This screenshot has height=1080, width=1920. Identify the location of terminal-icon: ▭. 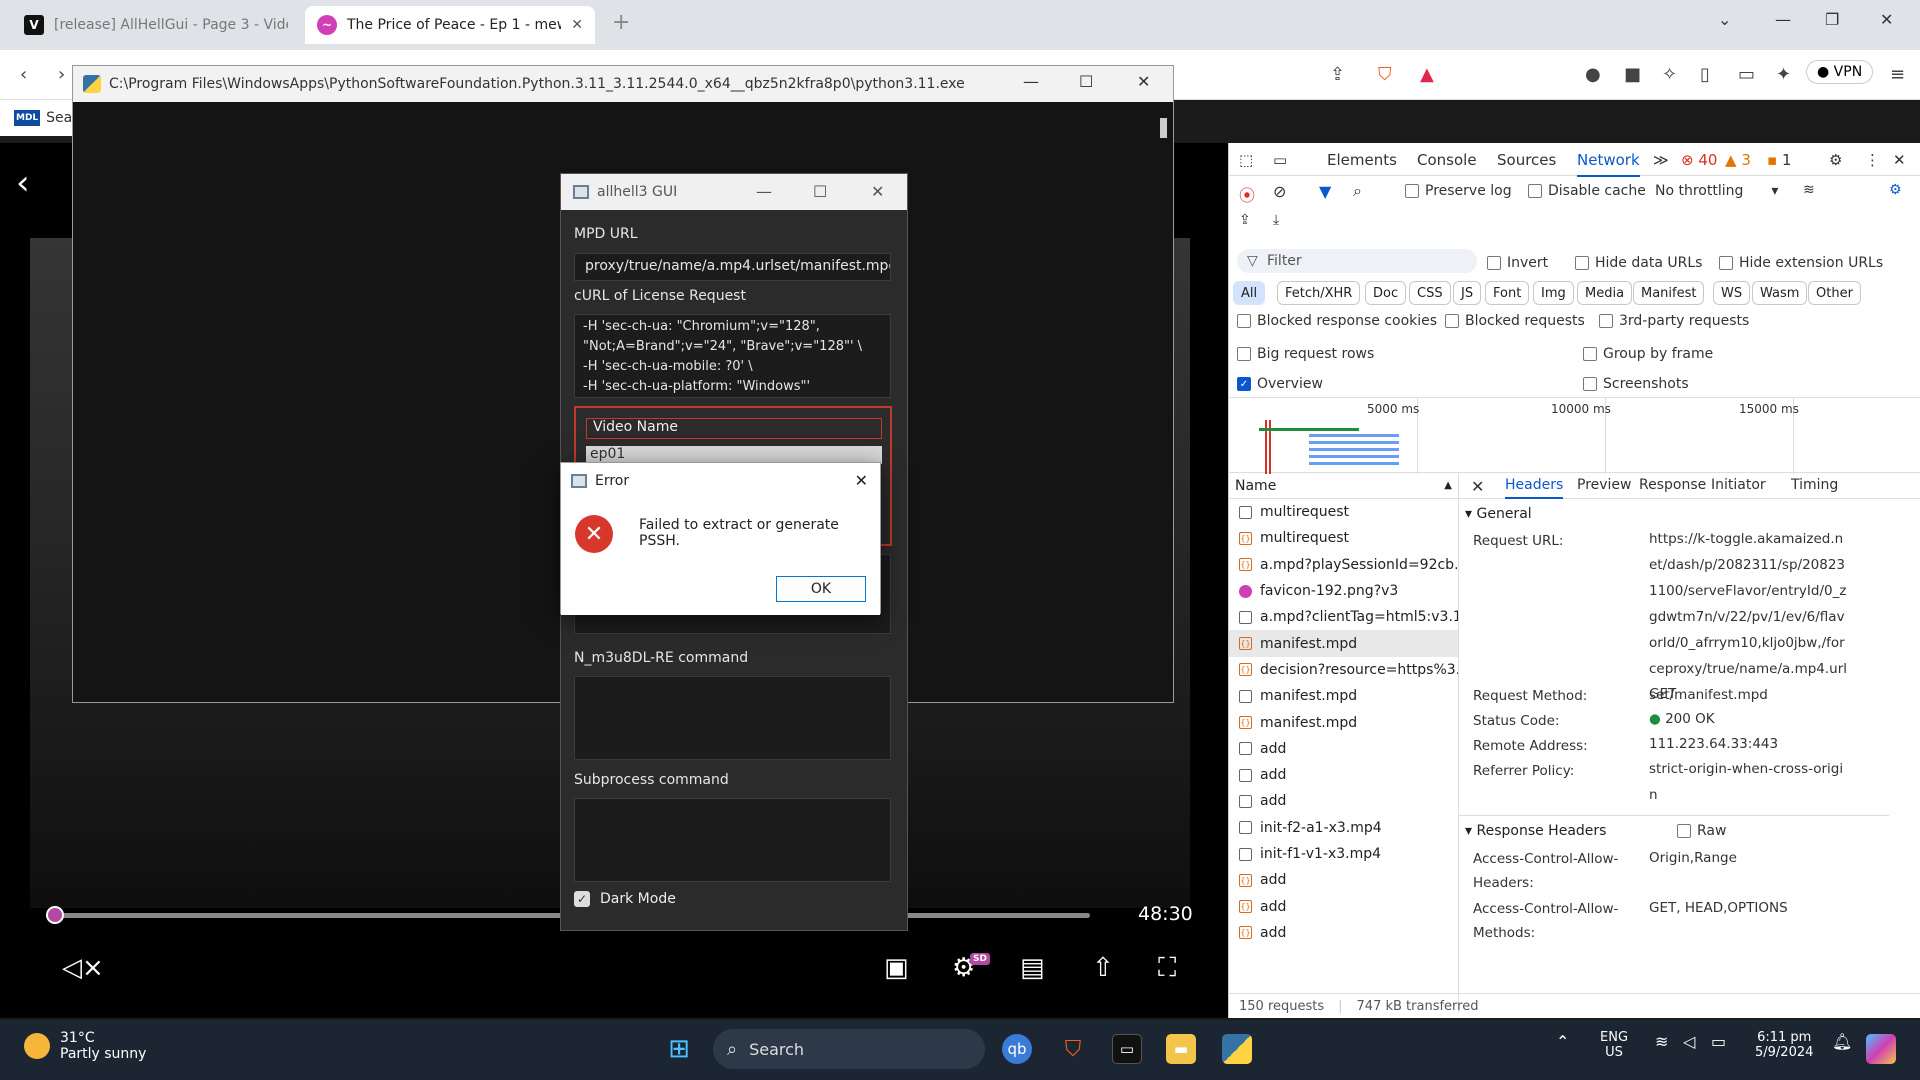
(1127, 1049).